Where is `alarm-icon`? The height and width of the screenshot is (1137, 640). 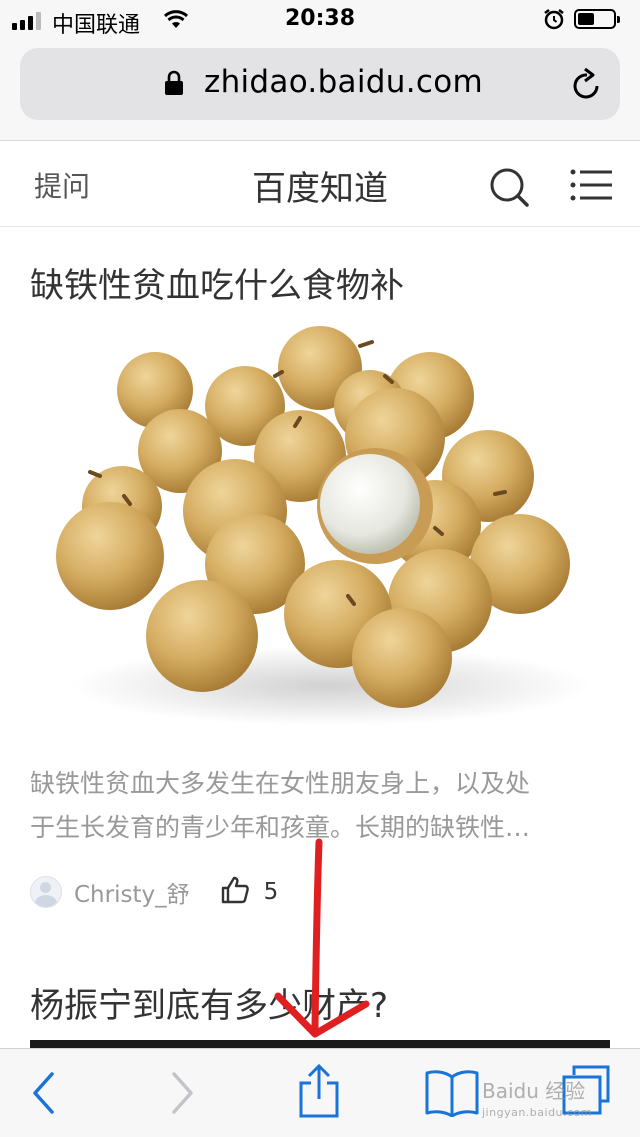
alarm-icon is located at coordinates (554, 22).